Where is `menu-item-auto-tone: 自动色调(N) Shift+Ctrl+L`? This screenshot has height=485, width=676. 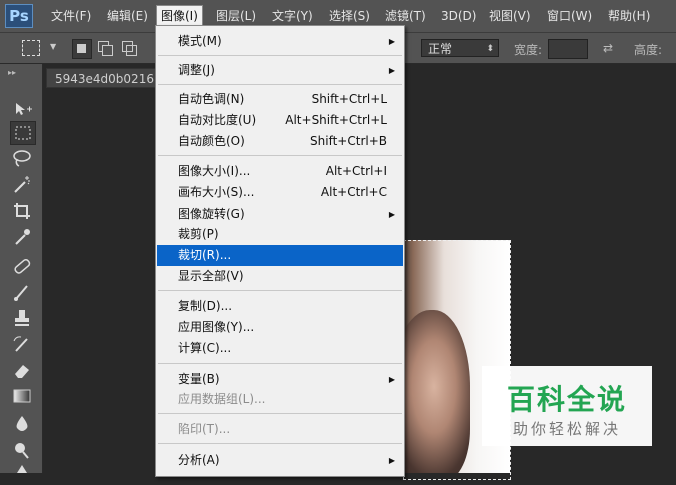 menu-item-auto-tone: 自动色调(N) Shift+Ctrl+L is located at coordinates (280, 99).